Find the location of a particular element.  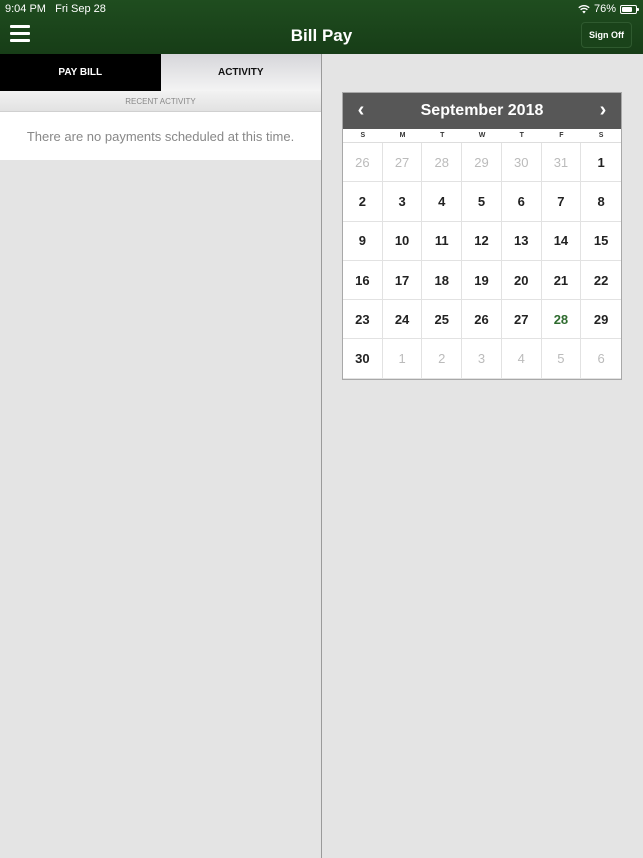

calendar-day: 27 is located at coordinates (521, 320).